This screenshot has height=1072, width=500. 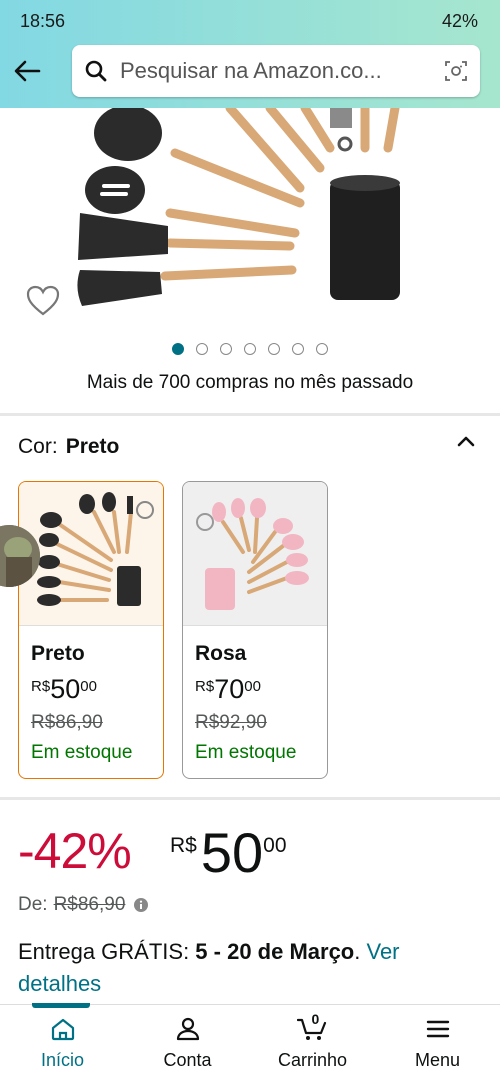 What do you see at coordinates (61, 1005) in the screenshot?
I see `active-tab-indicator` at bounding box center [61, 1005].